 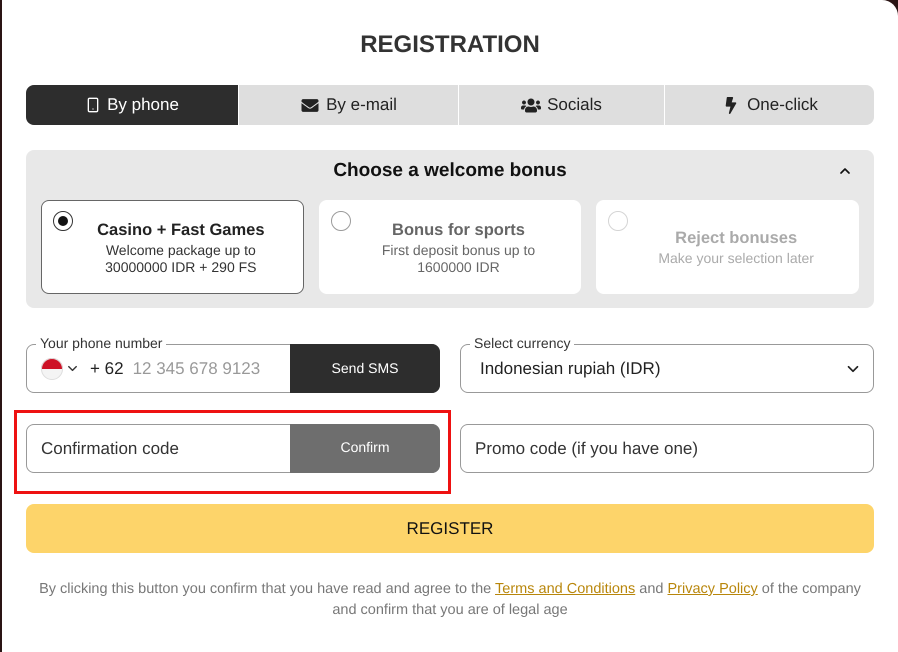 I want to click on confirm-button: Confirm, so click(x=365, y=448).